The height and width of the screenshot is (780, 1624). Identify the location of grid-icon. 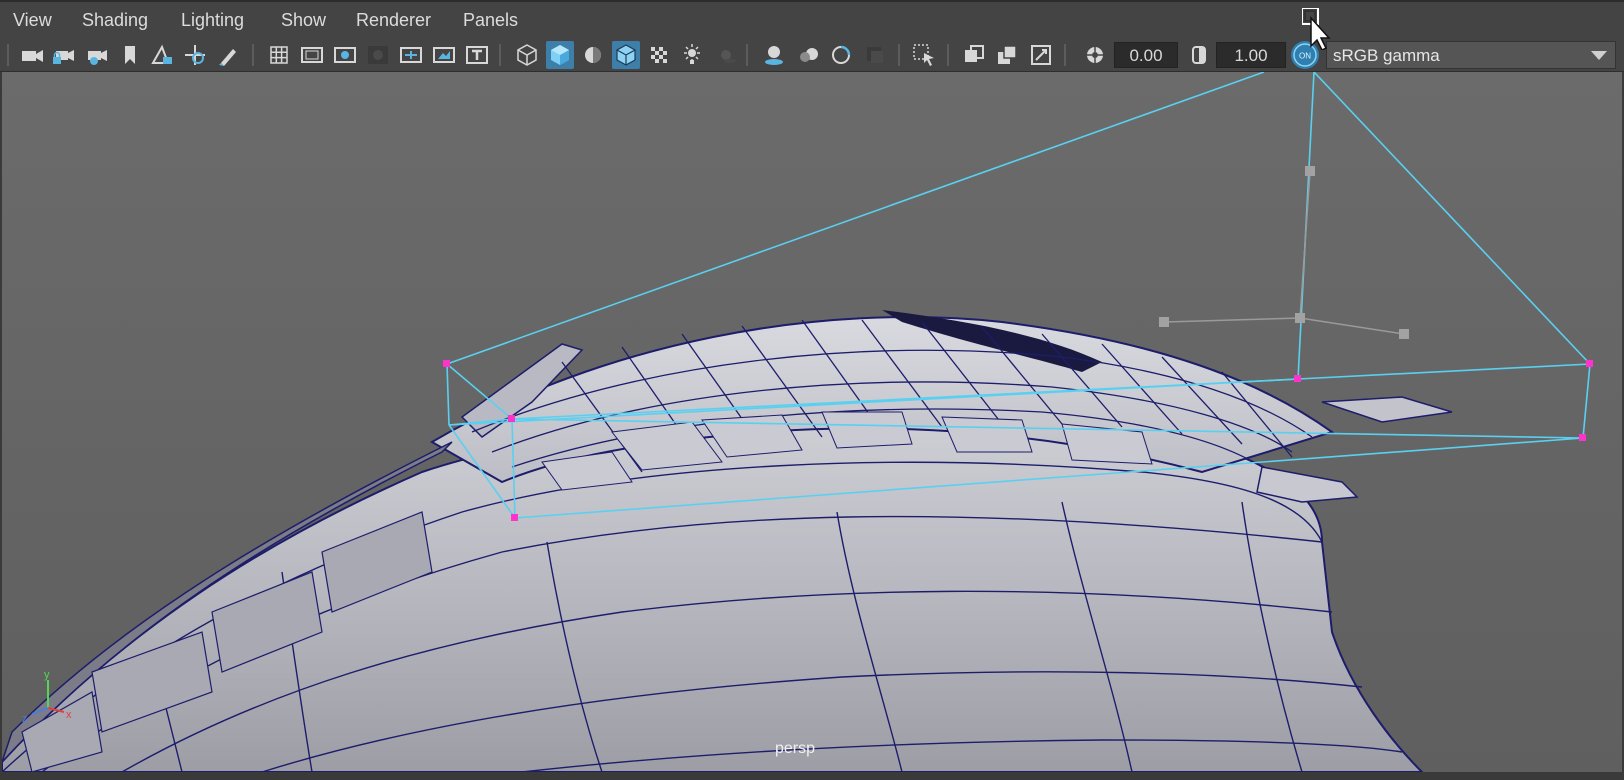
(279, 55).